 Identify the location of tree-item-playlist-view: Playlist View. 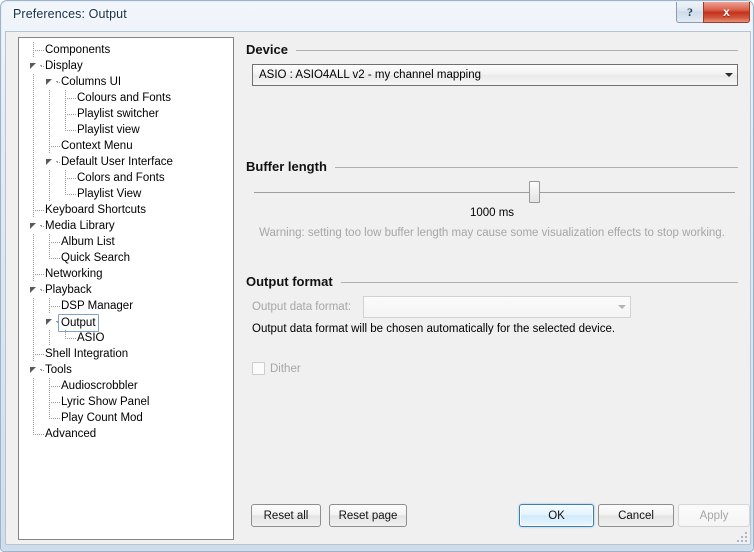
(126, 194).